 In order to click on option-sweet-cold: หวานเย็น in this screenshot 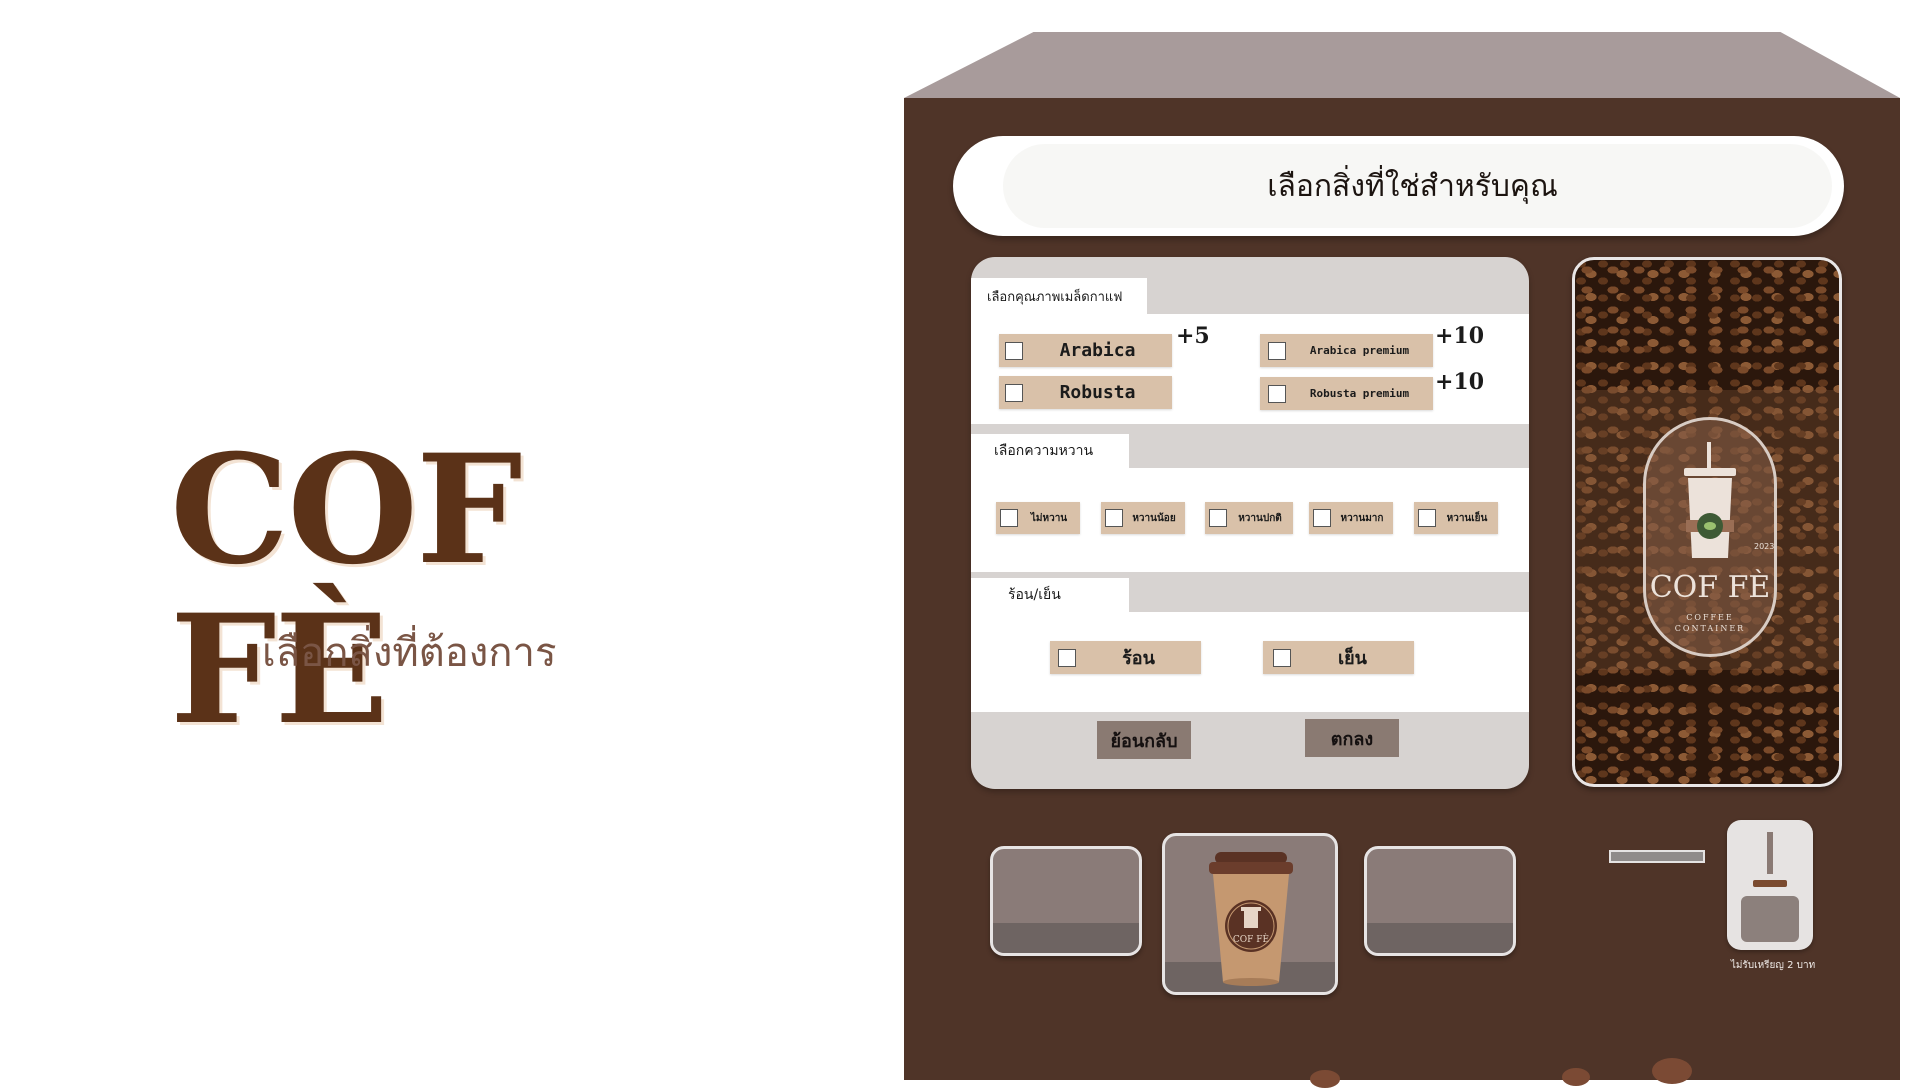, I will do `click(1456, 518)`.